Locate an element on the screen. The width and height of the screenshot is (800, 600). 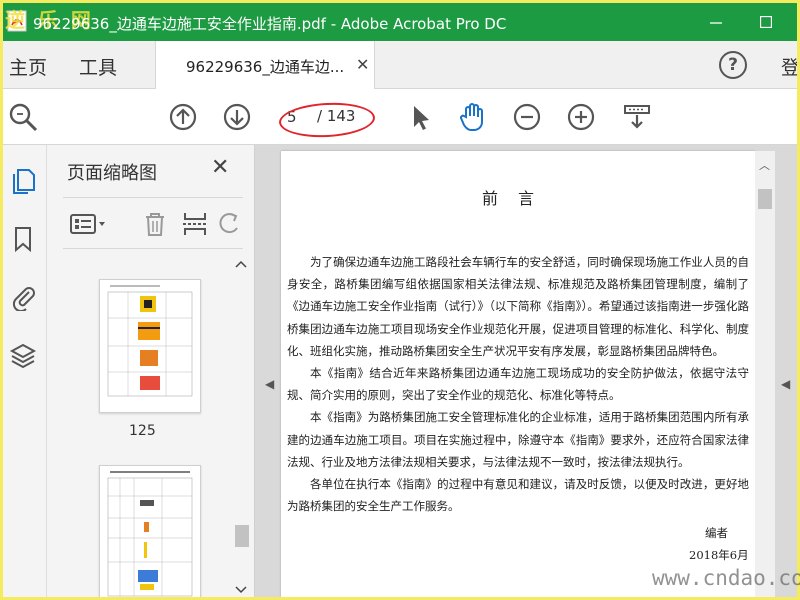
search-icon is located at coordinates (23, 117).